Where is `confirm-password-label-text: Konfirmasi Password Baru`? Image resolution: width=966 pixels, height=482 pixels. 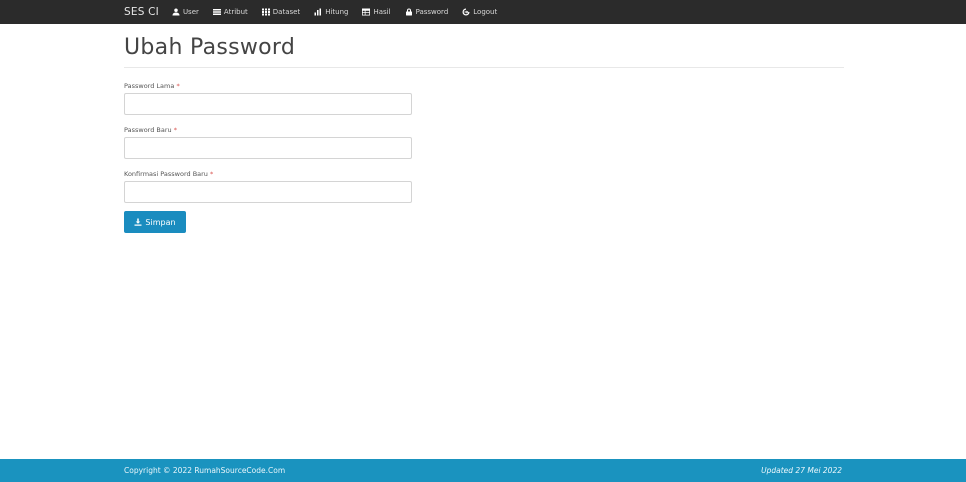 confirm-password-label-text: Konfirmasi Password Baru is located at coordinates (166, 174).